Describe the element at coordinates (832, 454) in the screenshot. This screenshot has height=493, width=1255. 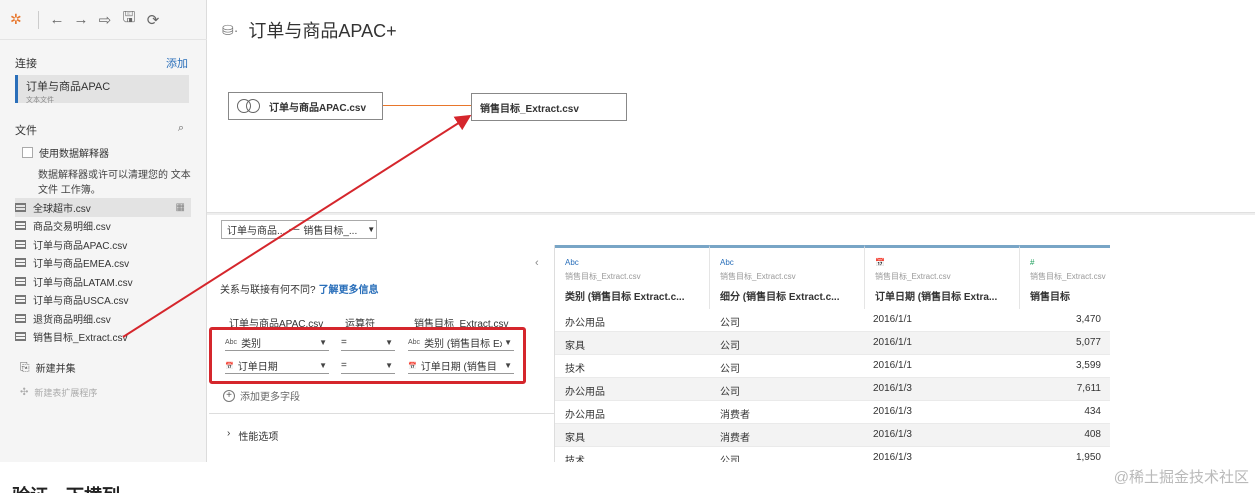
I see `table-row: 技术 公司 2016/1/3 1,950` at that location.